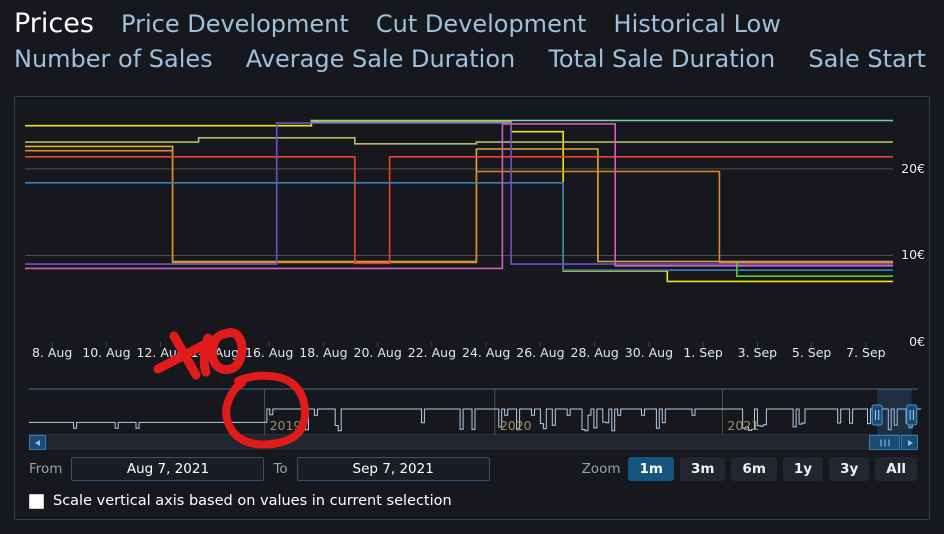  Describe the element at coordinates (803, 469) in the screenshot. I see `zoom-button-1y: 1y` at that location.